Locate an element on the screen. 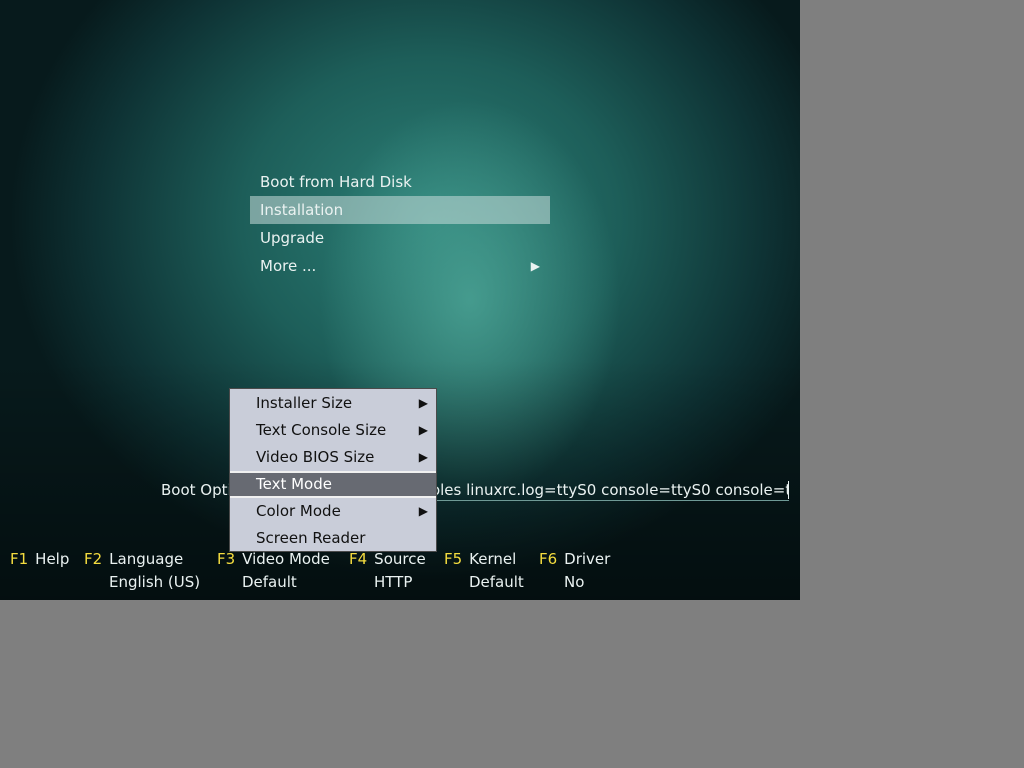  popup-item-video-bios-size: Video BIOS Size ▶ is located at coordinates (333, 457).